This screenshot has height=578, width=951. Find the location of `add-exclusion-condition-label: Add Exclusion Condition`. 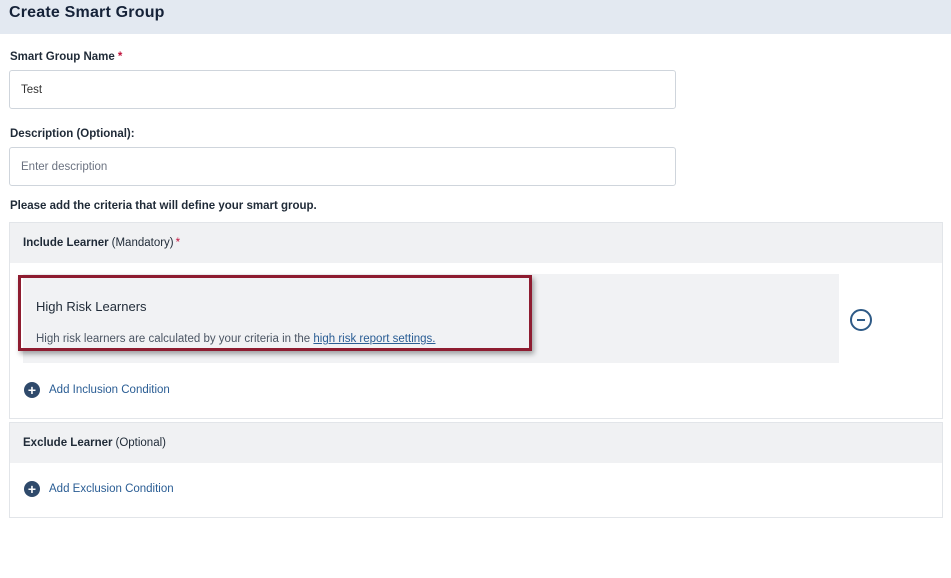

add-exclusion-condition-label: Add Exclusion Condition is located at coordinates (111, 489).